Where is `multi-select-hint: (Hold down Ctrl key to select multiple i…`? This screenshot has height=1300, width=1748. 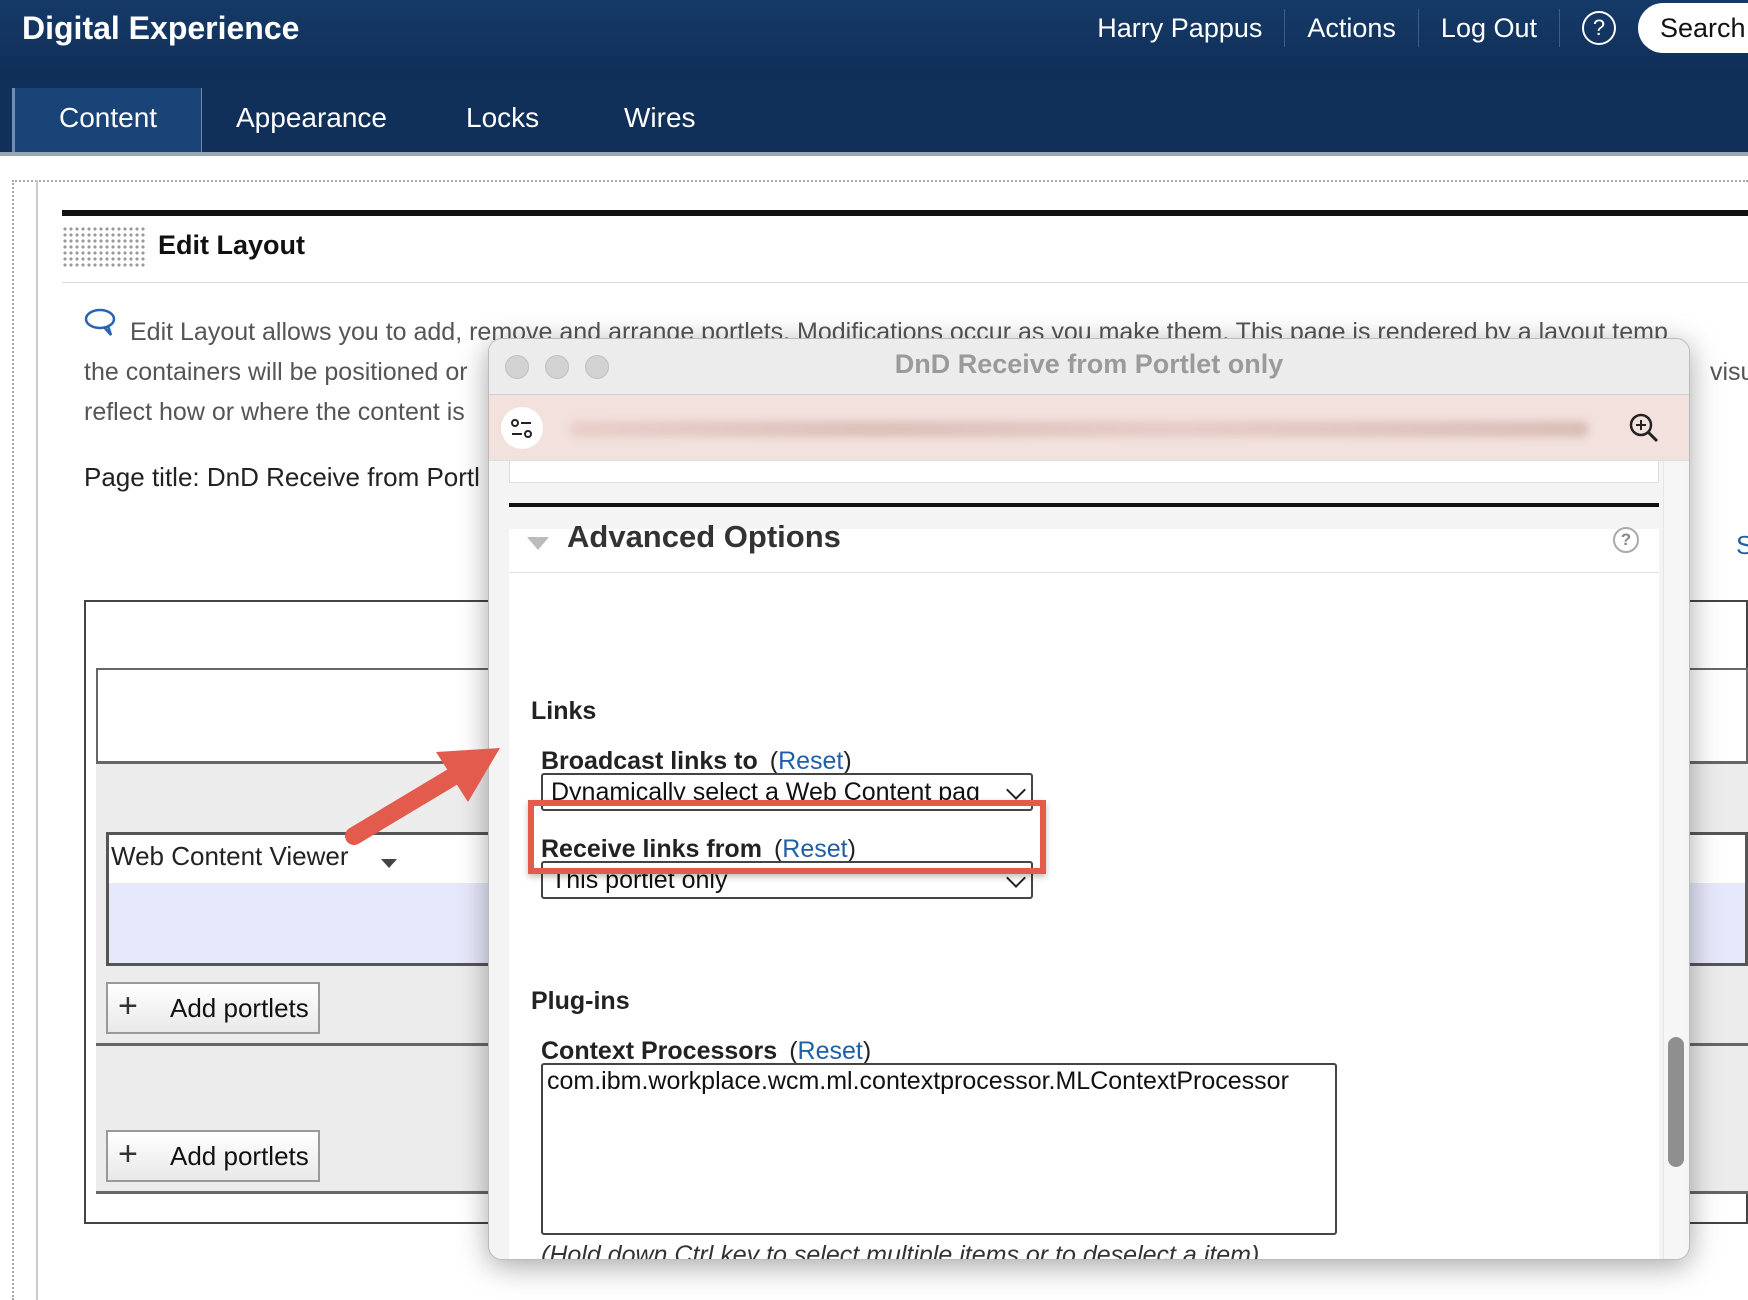 multi-select-hint: (Hold down Ctrl key to select multiple i… is located at coordinates (900, 1250).